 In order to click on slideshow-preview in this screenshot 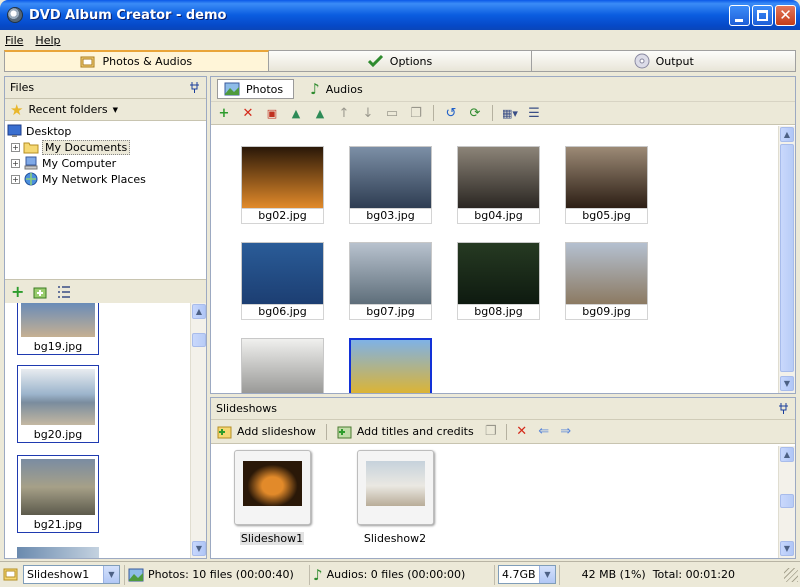, I will do `click(395, 483)`.